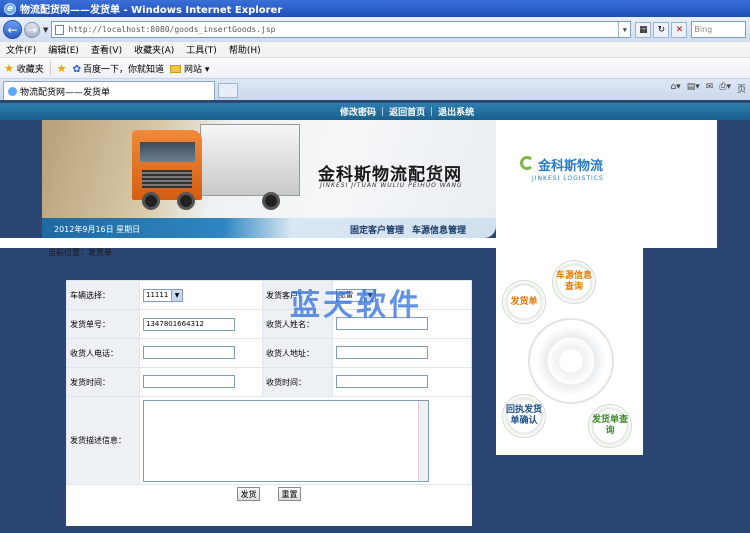 This screenshot has height=533, width=750. Describe the element at coordinates (103, 440) in the screenshot. I see `description-label: 发货描述信息：` at that location.